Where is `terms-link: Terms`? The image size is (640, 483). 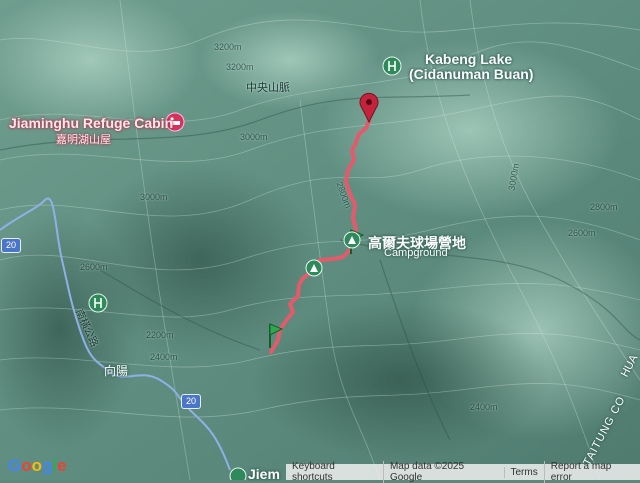
terms-link: Terms is located at coordinates (523, 472).